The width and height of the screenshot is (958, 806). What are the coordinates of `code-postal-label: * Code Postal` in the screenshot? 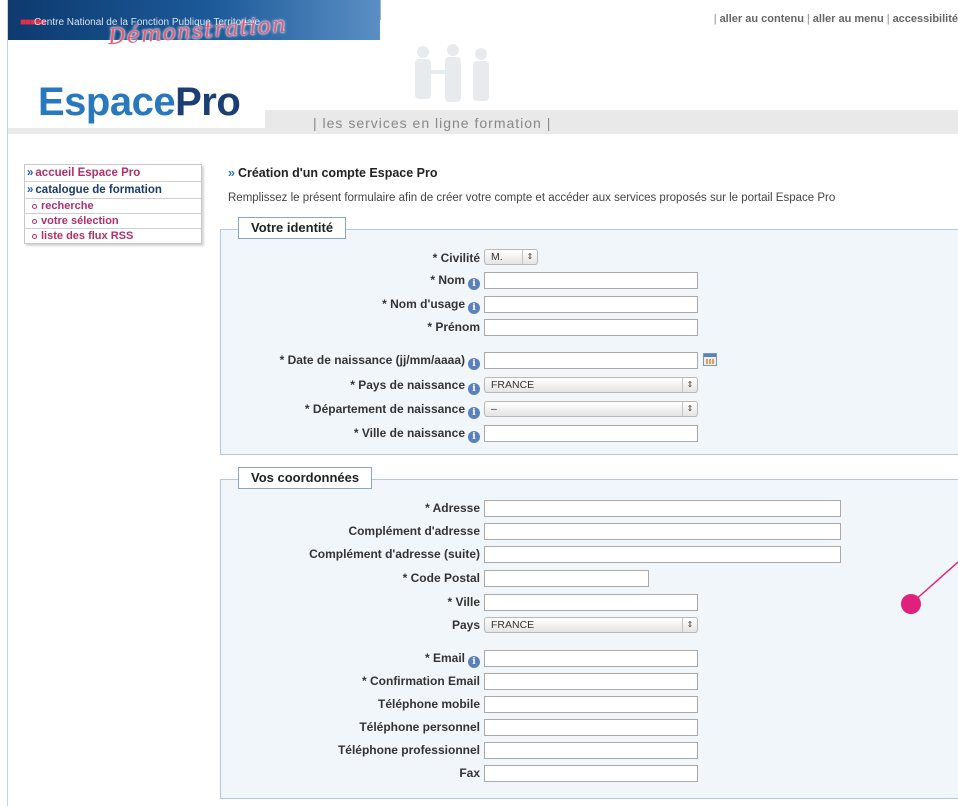 It's located at (441, 578).